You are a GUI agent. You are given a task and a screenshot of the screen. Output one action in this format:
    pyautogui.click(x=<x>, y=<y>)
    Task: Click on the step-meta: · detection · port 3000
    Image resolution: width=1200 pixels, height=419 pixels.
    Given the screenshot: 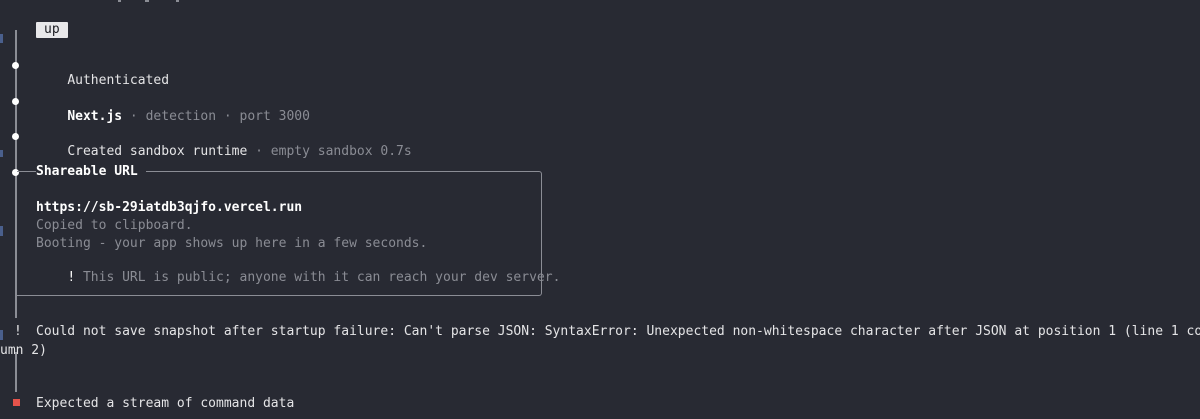 What is the action you would take?
    pyautogui.click(x=216, y=116)
    